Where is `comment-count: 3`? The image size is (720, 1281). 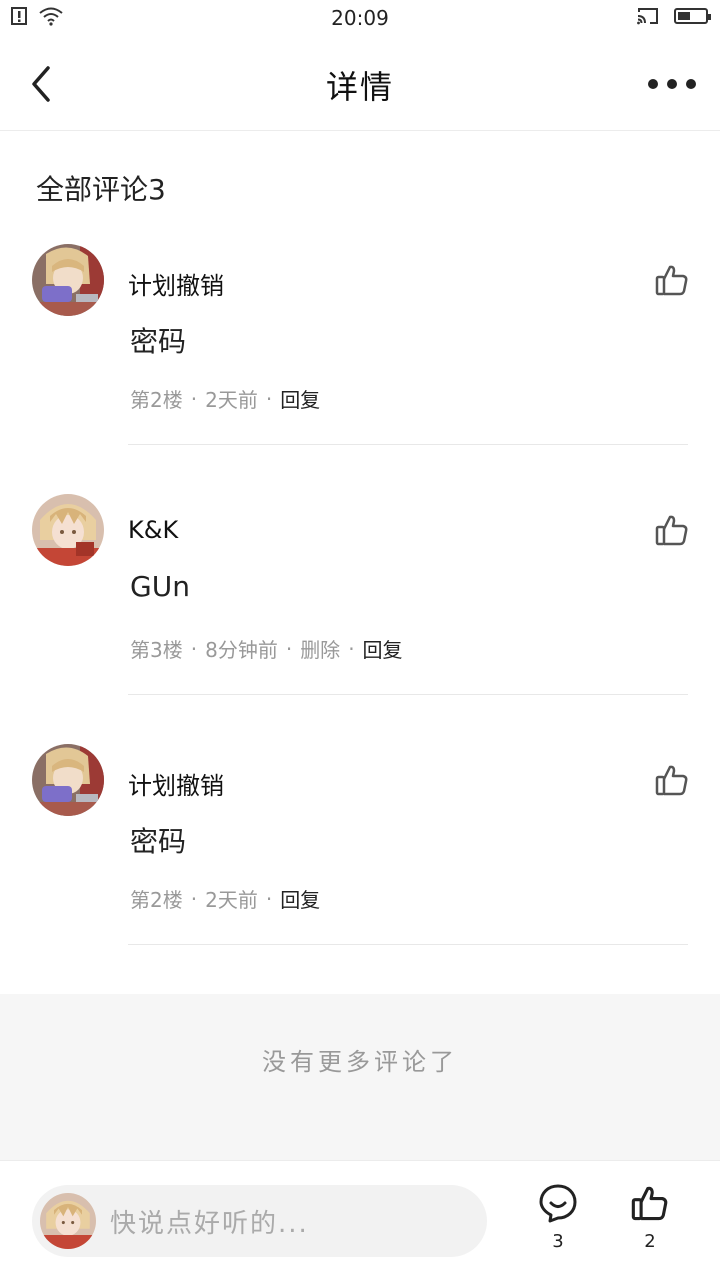
comment-count: 3 is located at coordinates (558, 1241).